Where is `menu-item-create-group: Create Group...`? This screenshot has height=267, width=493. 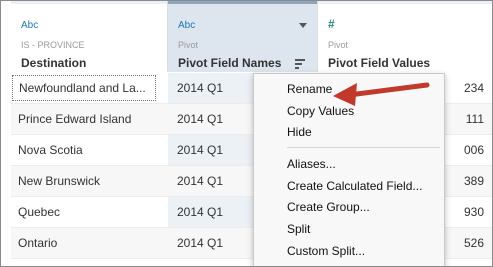 menu-item-create-group: Create Group... is located at coordinates (328, 207).